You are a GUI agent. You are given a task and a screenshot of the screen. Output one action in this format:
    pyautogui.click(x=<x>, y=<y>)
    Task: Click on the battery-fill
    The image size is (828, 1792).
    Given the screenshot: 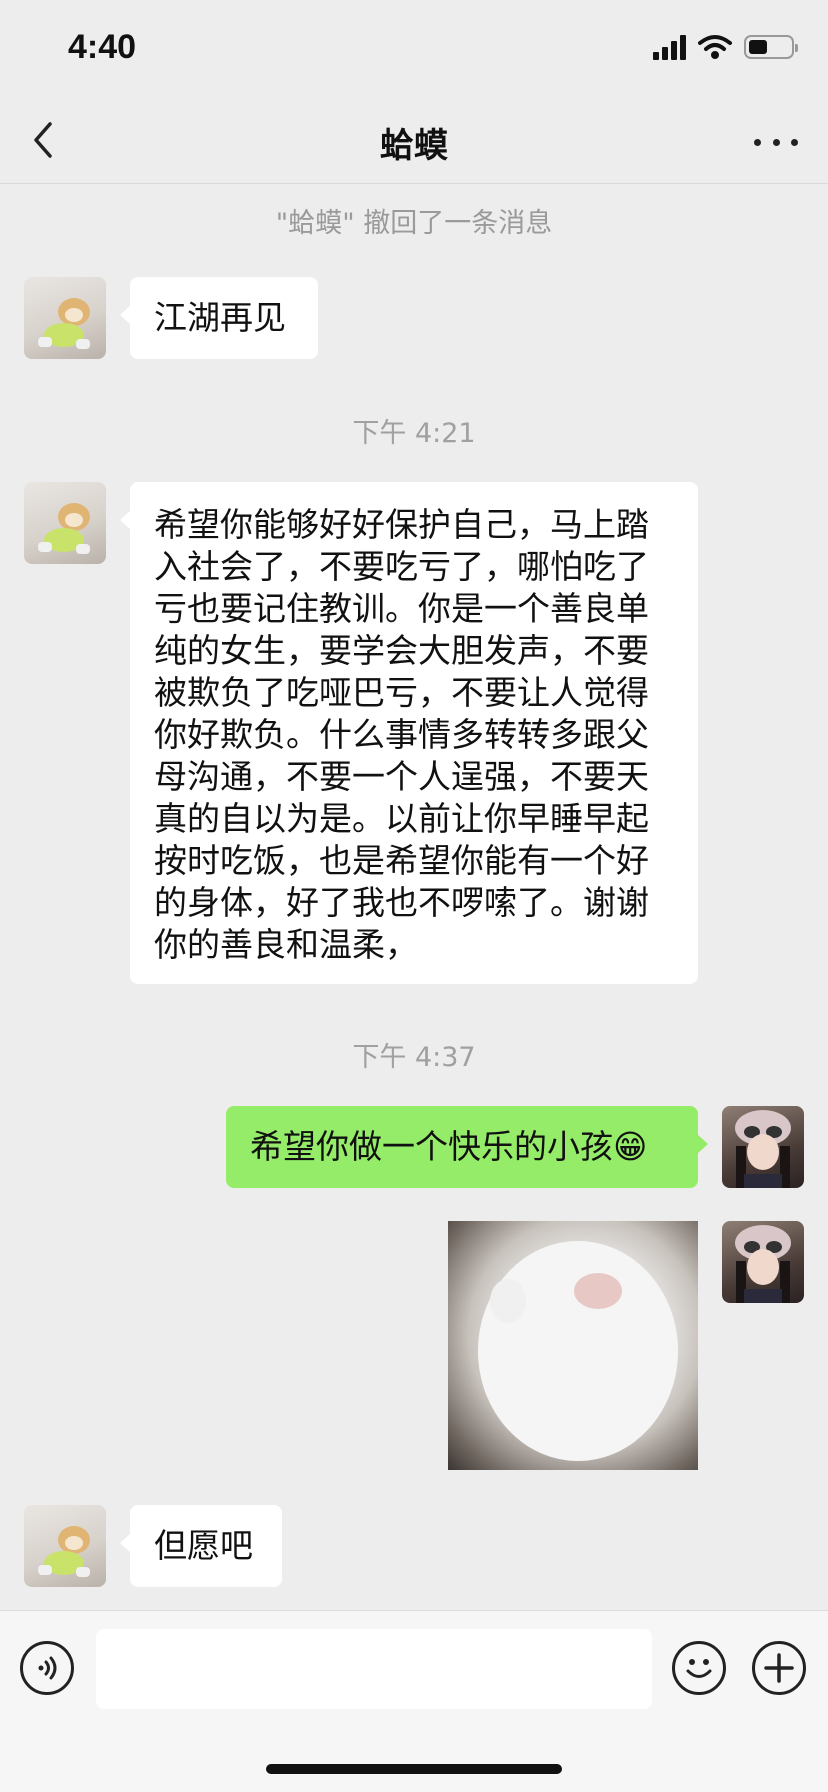 What is the action you would take?
    pyautogui.click(x=758, y=47)
    